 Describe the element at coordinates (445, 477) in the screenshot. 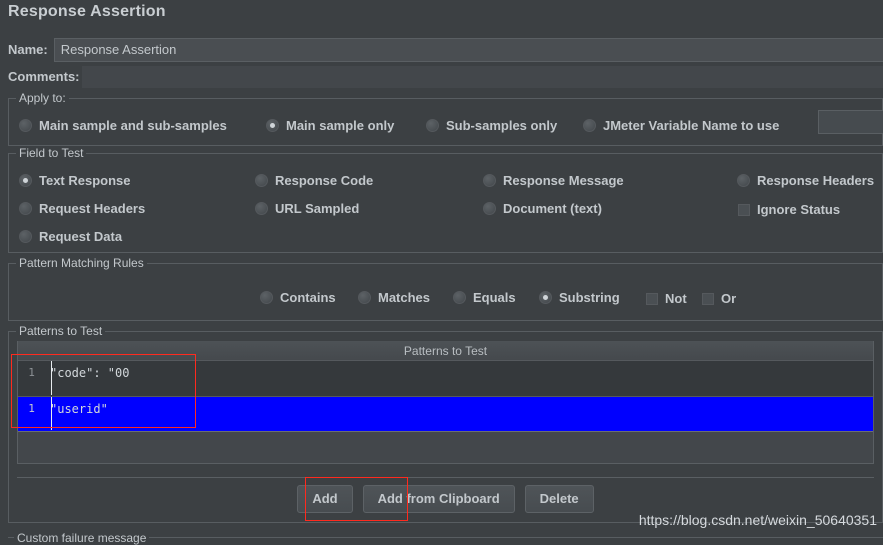

I see `button-row-divider` at that location.